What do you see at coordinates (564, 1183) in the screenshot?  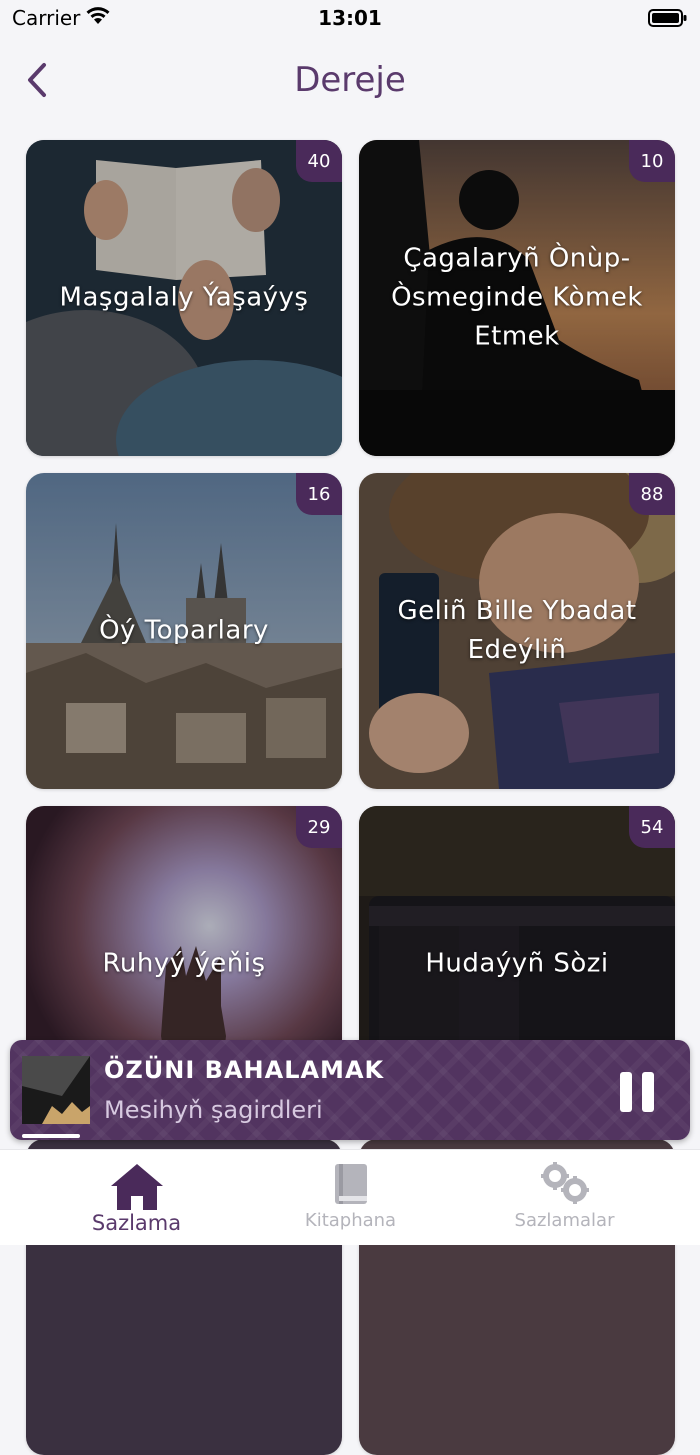 I see `gears-icon` at bounding box center [564, 1183].